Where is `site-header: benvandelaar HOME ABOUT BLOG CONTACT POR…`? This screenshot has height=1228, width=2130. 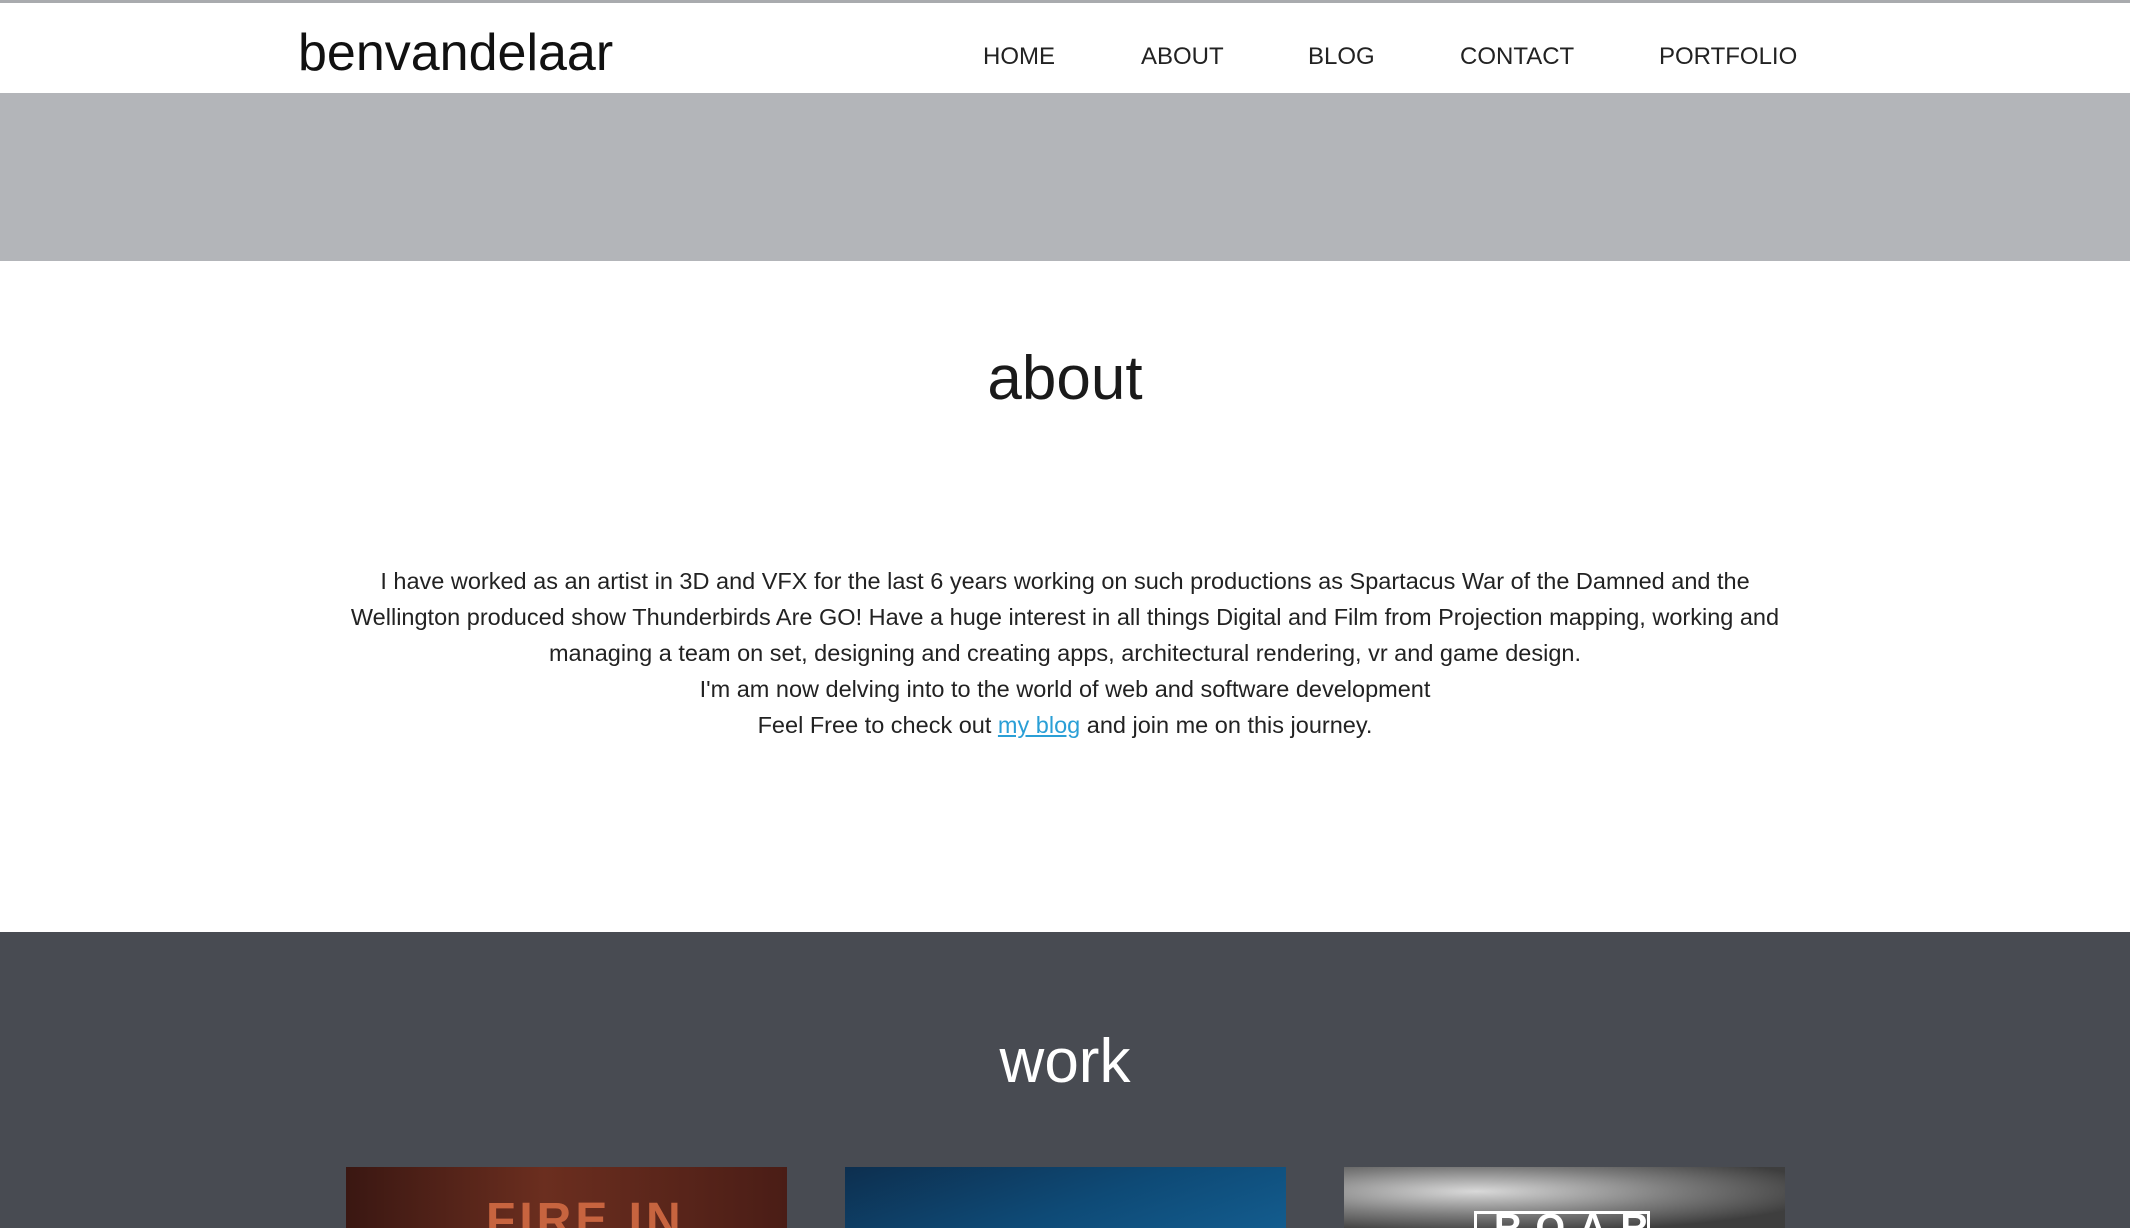
site-header: benvandelaar HOME ABOUT BLOG CONTACT POR… is located at coordinates (1065, 48).